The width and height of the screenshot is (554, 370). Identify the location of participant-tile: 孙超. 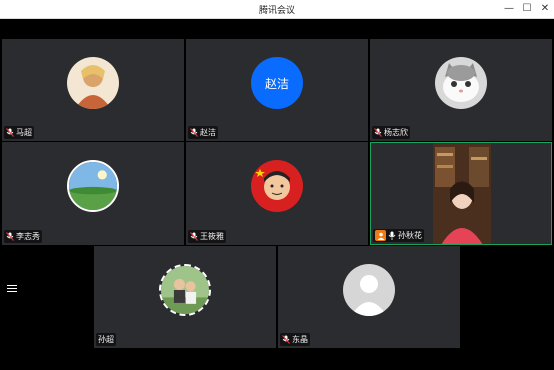
(185, 297).